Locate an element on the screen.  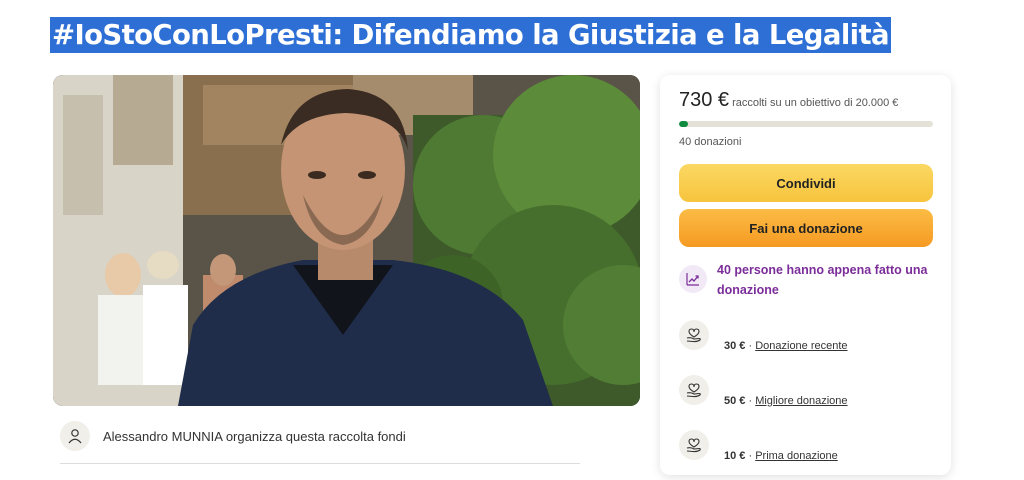
progress-bar is located at coordinates (806, 124).